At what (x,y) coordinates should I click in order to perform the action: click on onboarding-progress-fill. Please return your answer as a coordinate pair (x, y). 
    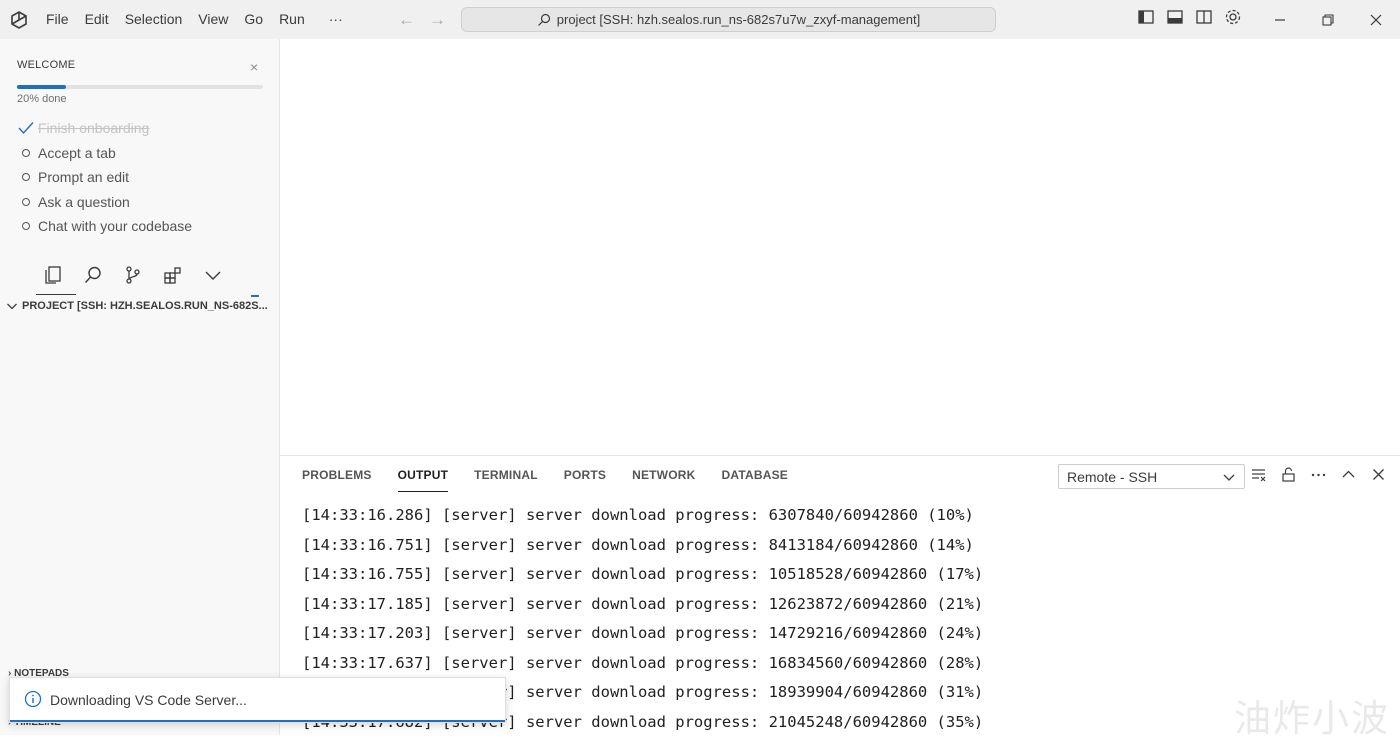
    Looking at the image, I should click on (42, 87).